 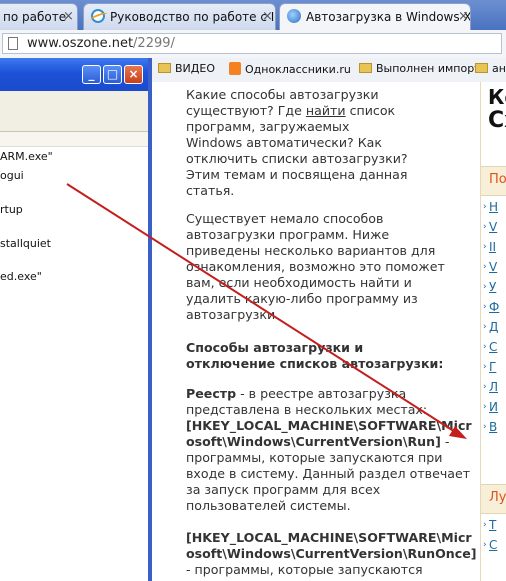 What do you see at coordinates (493, 207) in the screenshot?
I see `sidebar-link: Н` at bounding box center [493, 207].